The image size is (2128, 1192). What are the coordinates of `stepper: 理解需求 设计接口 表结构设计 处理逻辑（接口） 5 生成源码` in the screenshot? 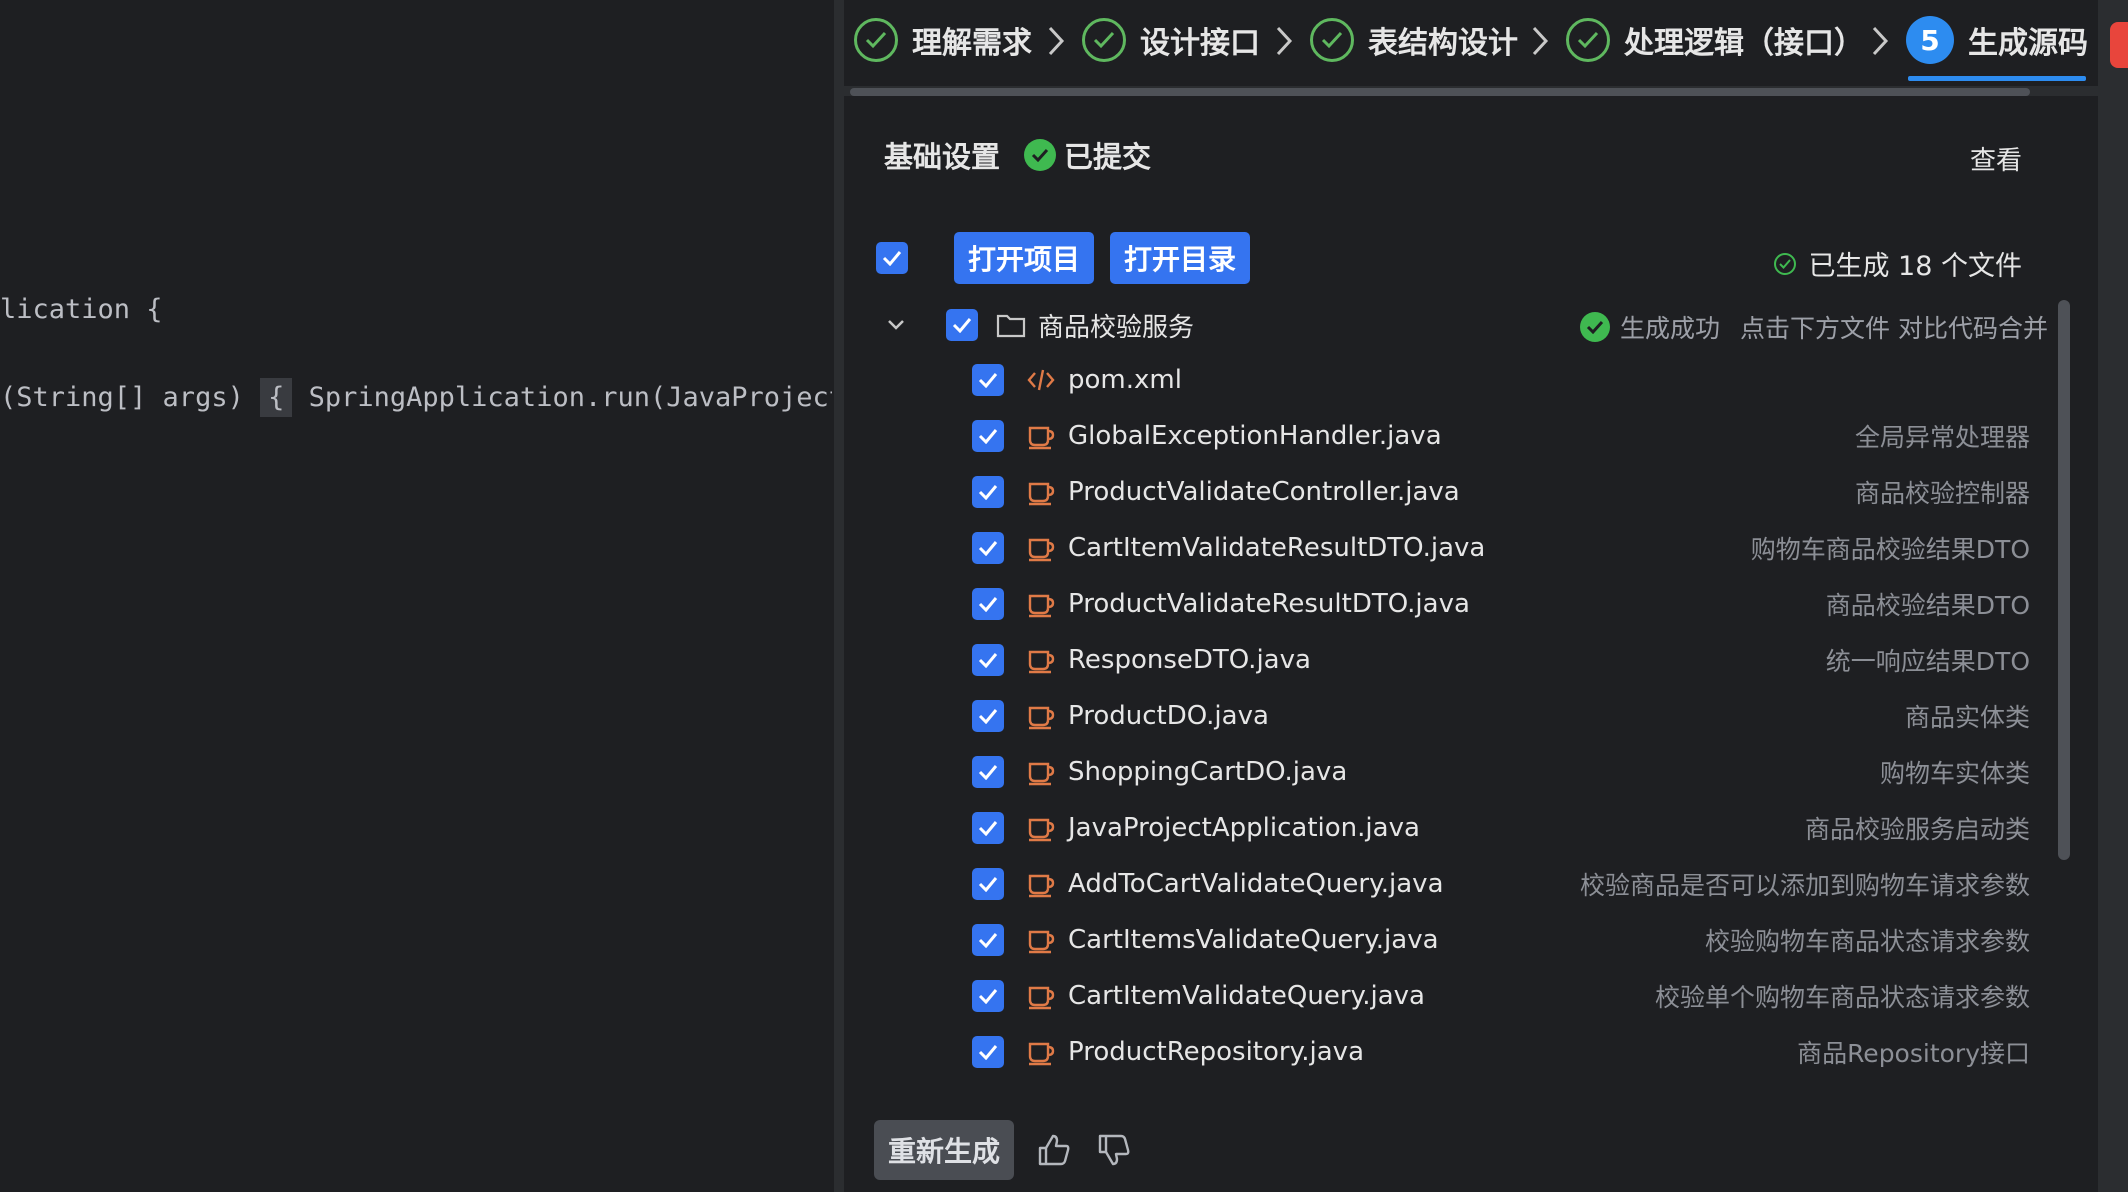 It's located at (1471, 50).